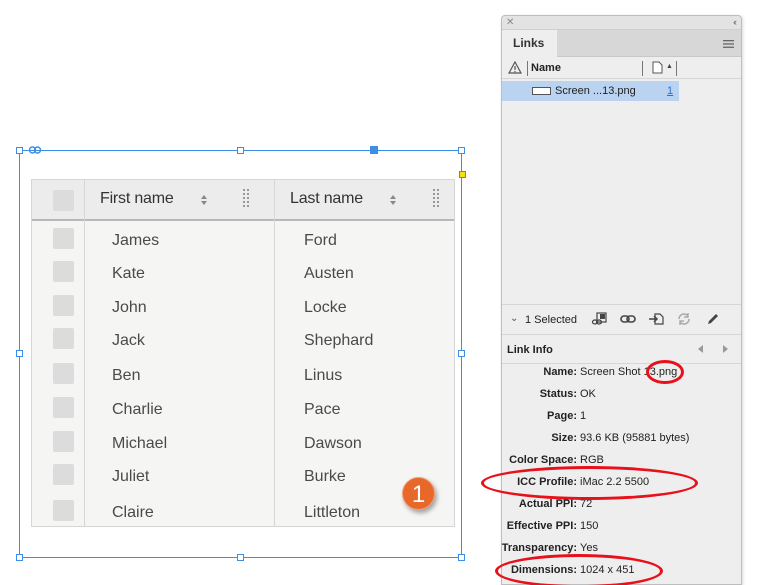 The image size is (757, 585). Describe the element at coordinates (589, 526) in the screenshot. I see `link-info-value: 150` at that location.